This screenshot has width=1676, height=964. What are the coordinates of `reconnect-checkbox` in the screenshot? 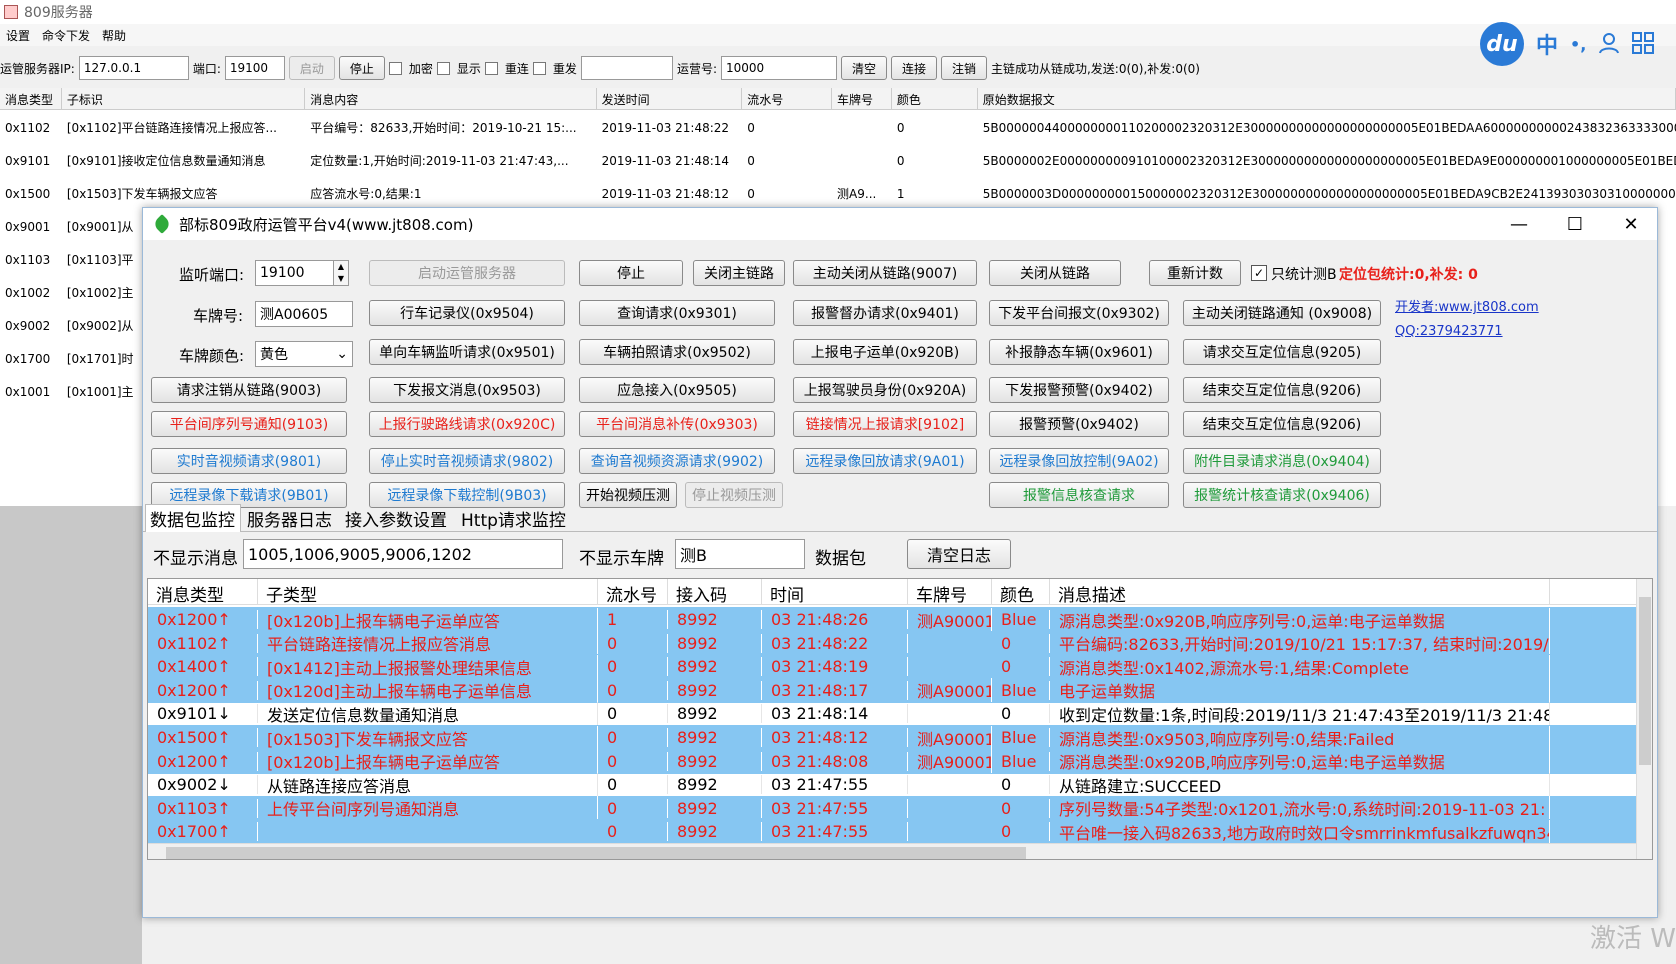 It's located at (491, 68).